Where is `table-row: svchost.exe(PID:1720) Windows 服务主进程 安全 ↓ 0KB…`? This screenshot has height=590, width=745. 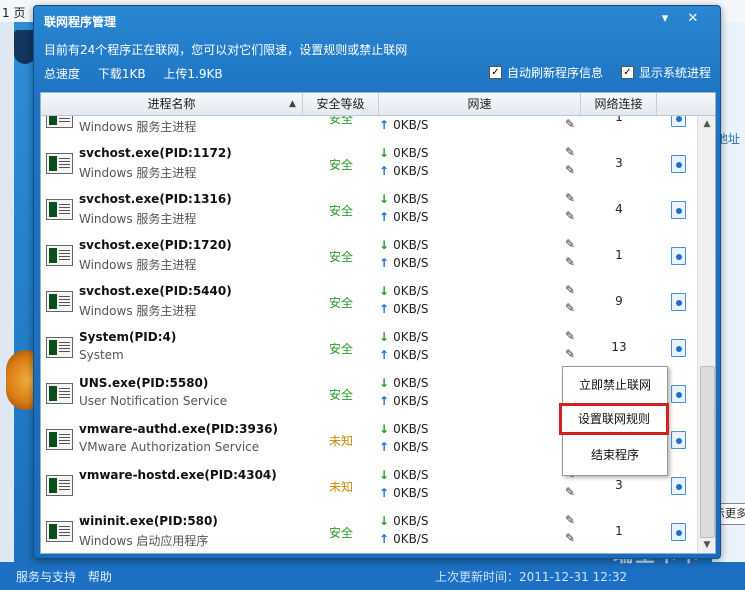
table-row: svchost.exe(PID:1720) Windows 服务主进程 安全 ↓ 0KB… is located at coordinates (369, 256).